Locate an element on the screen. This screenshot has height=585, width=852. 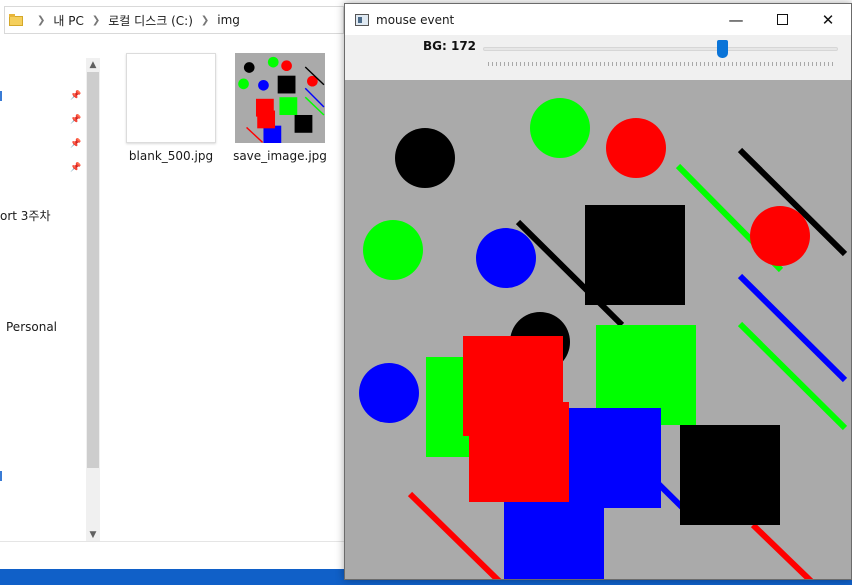
divider is located at coordinates (172, 541).